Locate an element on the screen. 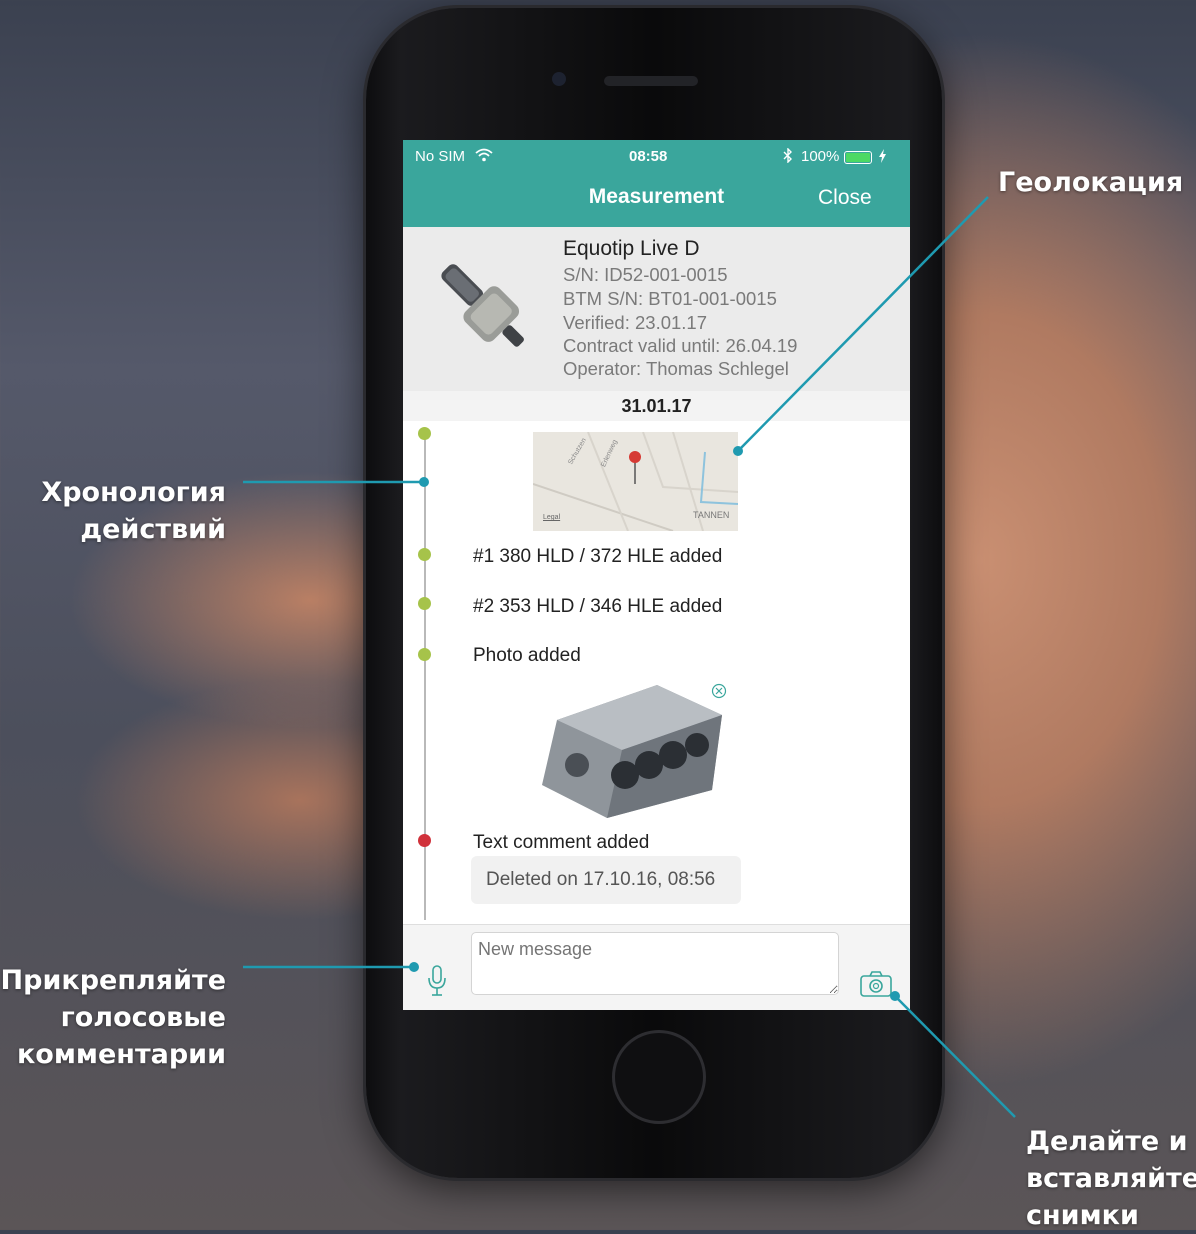  annotation-voice: Прикрепляйте голосовые комментарии is located at coordinates (113, 1017).